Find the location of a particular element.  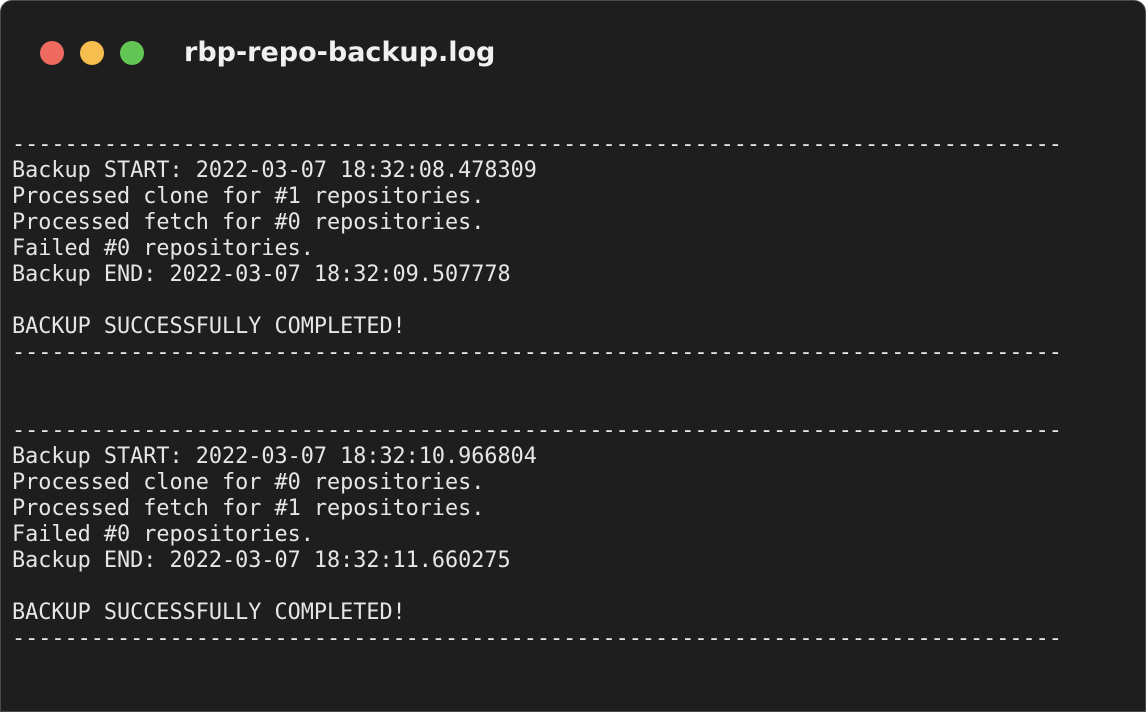

zoom-window-button is located at coordinates (132, 53).